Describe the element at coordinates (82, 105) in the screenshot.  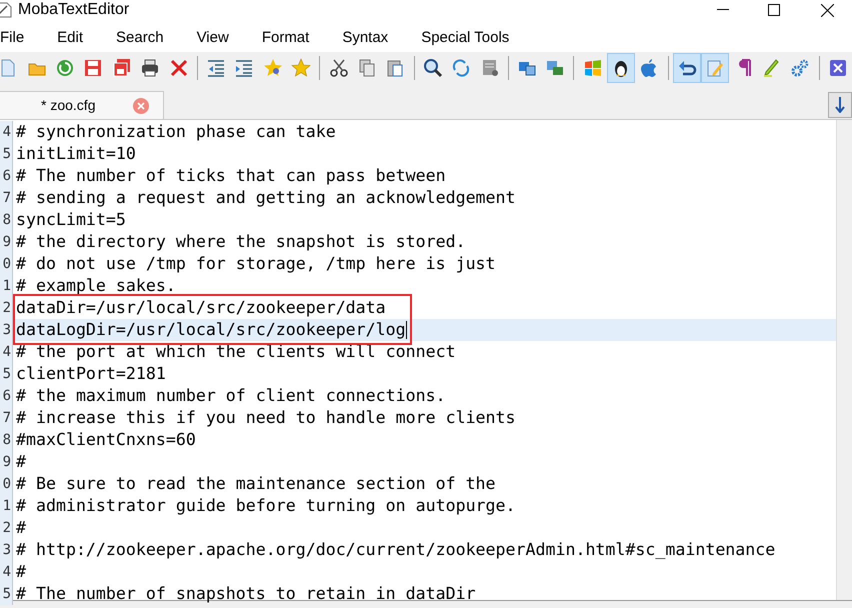
I see `file-tab: * zoo.cfg` at that location.